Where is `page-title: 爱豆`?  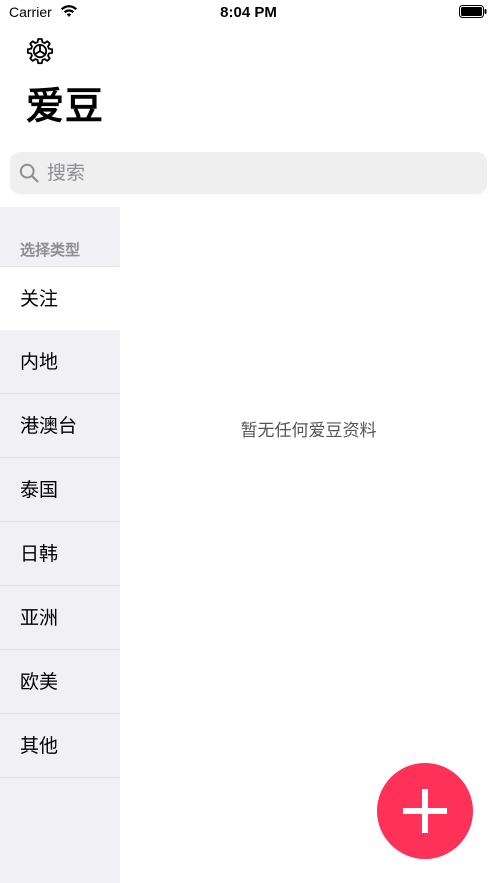
page-title: 爱豆 is located at coordinates (65, 106).